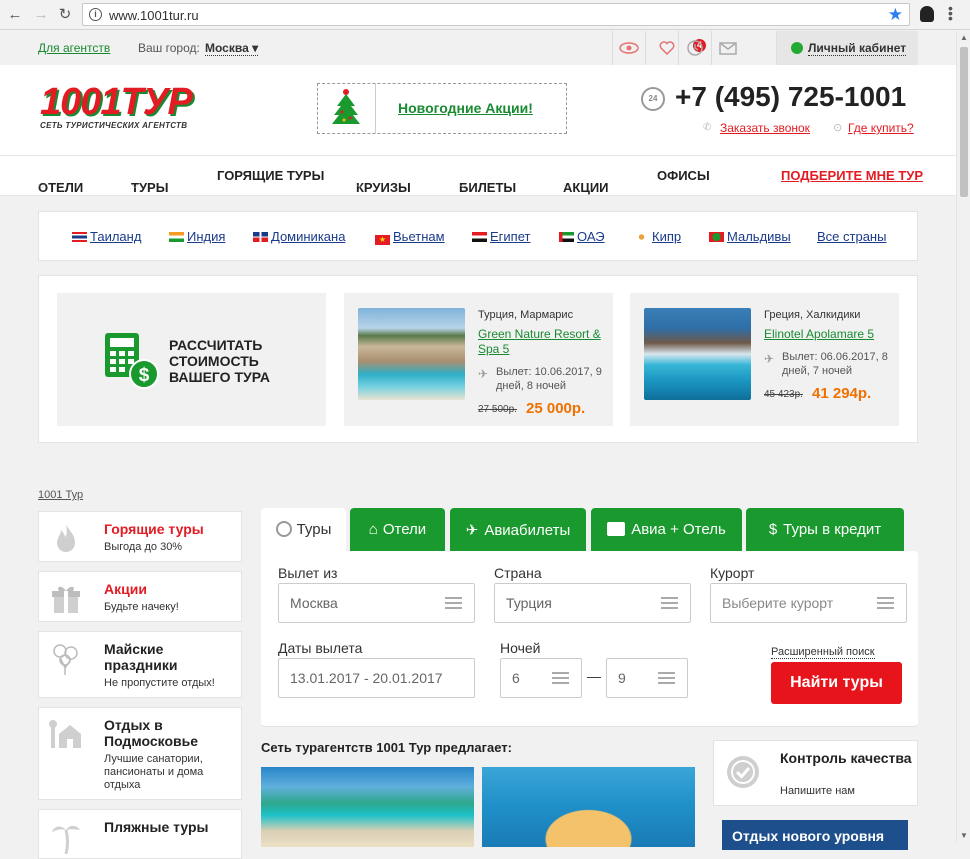 This screenshot has width=970, height=859. Describe the element at coordinates (95, 14) in the screenshot. I see `info-icon: i` at that location.